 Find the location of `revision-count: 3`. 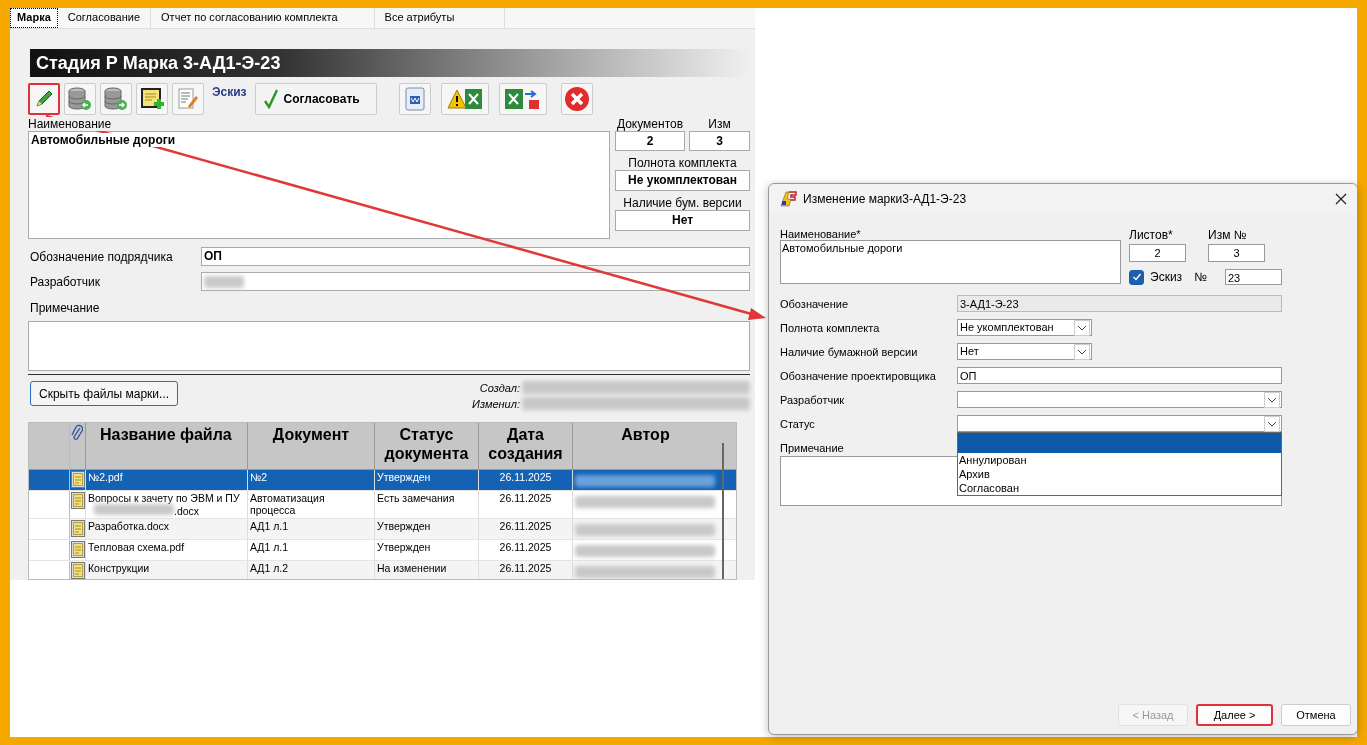

revision-count: 3 is located at coordinates (719, 141).